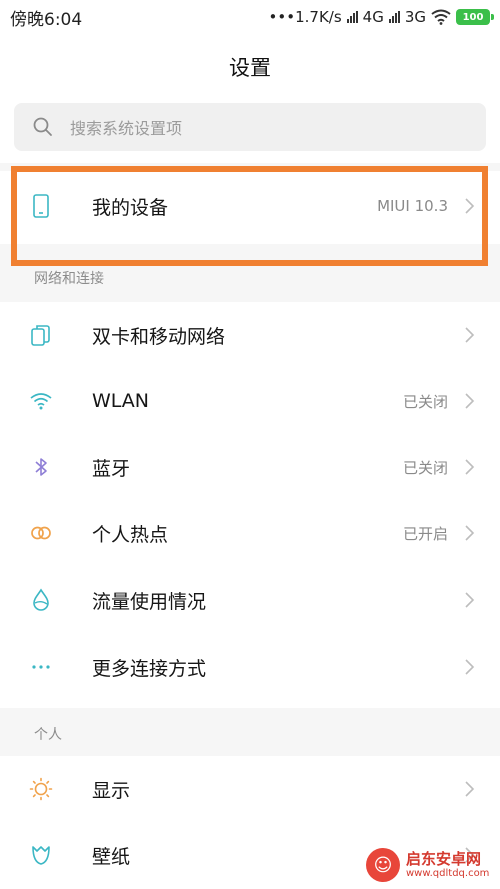 The height and width of the screenshot is (889, 500). Describe the element at coordinates (41, 855) in the screenshot. I see `wallpaper-icon` at that location.